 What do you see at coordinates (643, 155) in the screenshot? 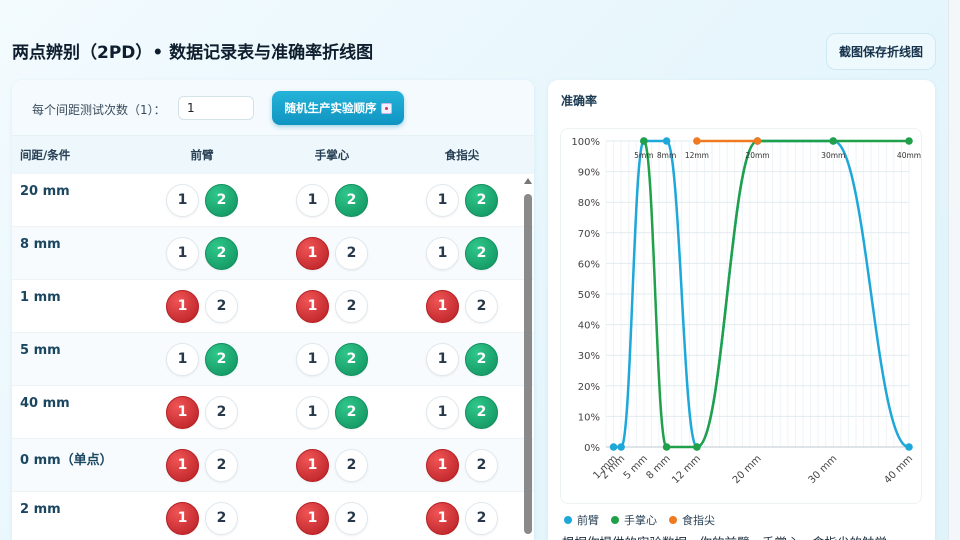
I see `point-label: 5mm` at bounding box center [643, 155].